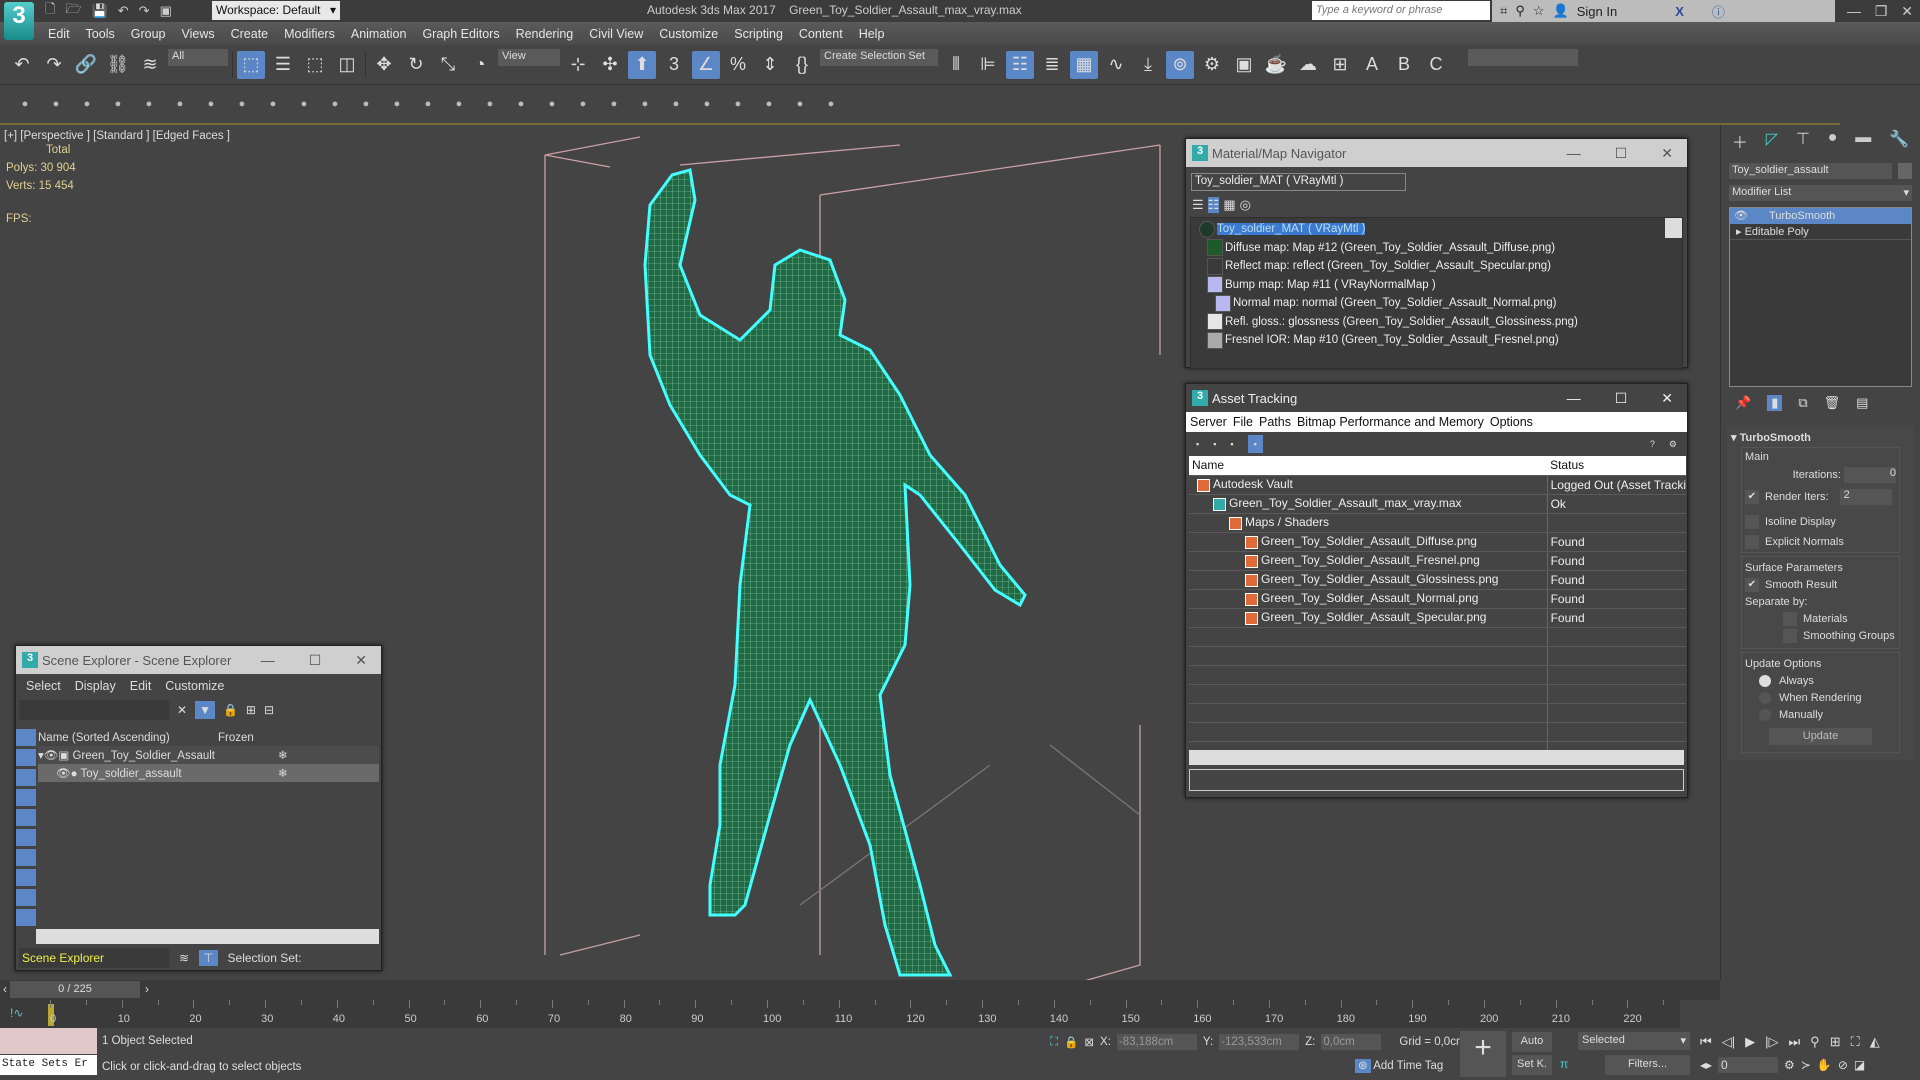 This screenshot has height=1080, width=1920. Describe the element at coordinates (1054, 1042) in the screenshot. I see `isolate-icon: ⛶` at that location.